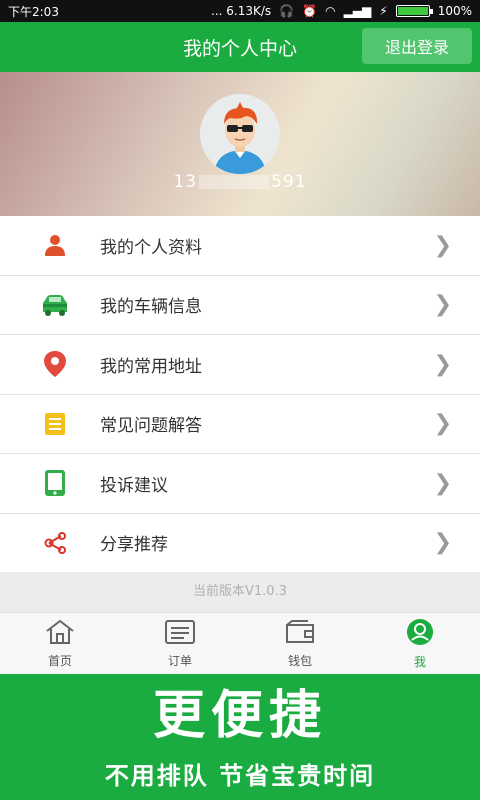  Describe the element at coordinates (134, 545) in the screenshot. I see `menu-item-label: 分享推荐` at that location.